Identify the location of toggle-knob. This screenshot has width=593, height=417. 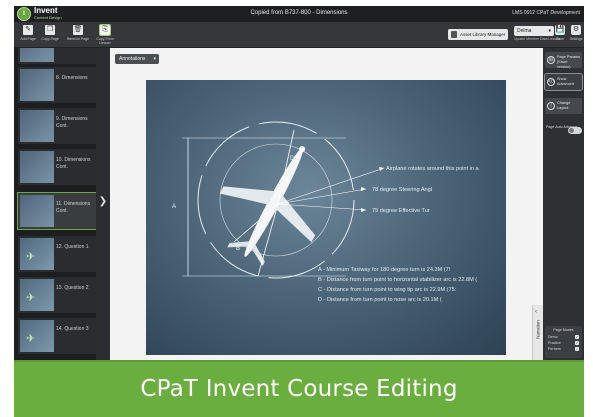
(571, 130).